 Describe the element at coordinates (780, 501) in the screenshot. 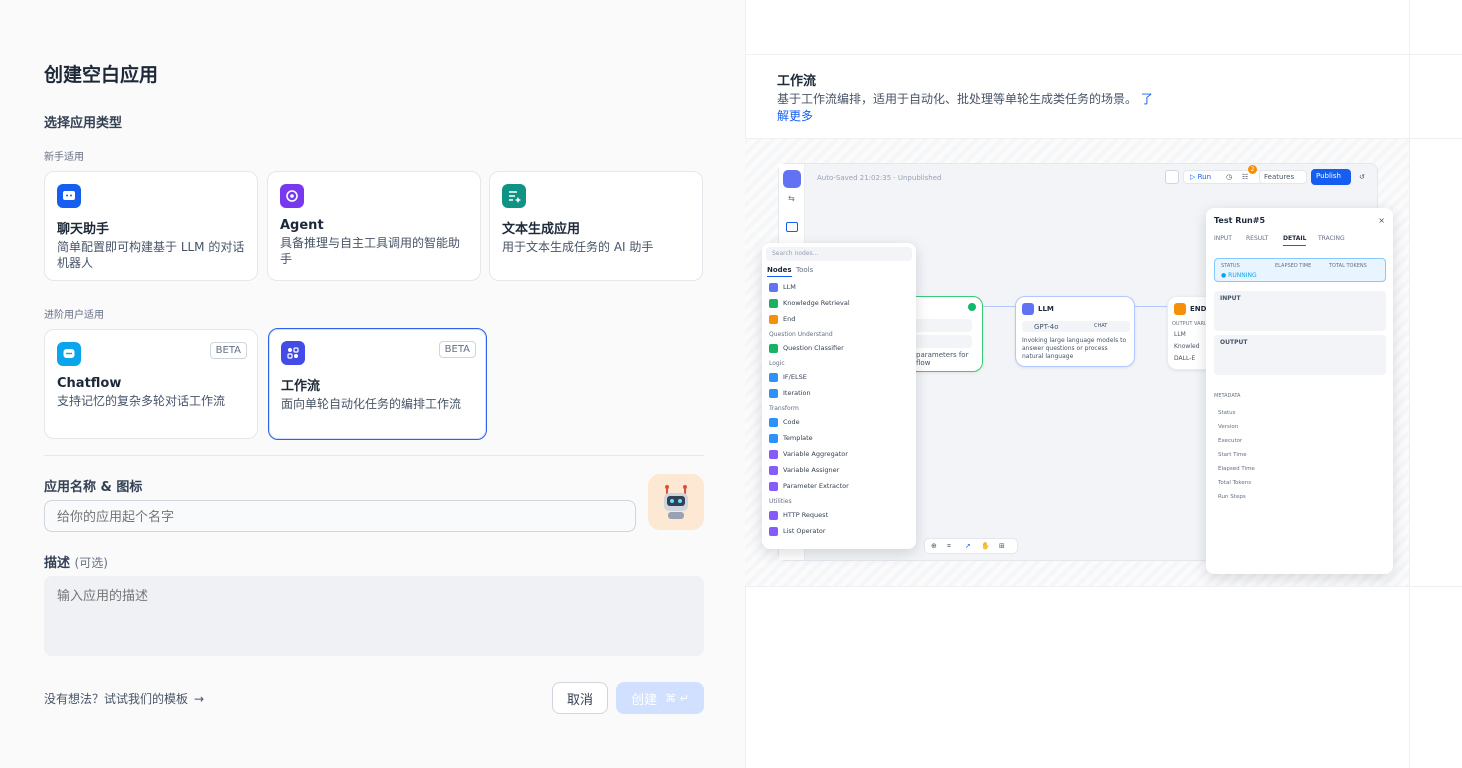

I see `node-group-label: Utilities` at that location.